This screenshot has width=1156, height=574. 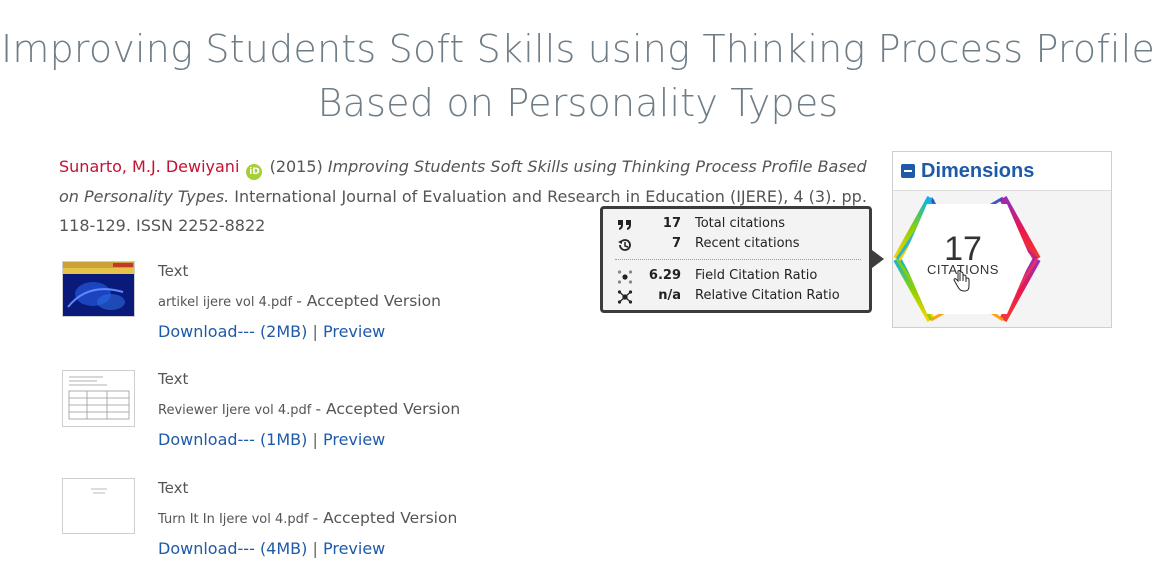 I want to click on popup-divider, so click(x=738, y=259).